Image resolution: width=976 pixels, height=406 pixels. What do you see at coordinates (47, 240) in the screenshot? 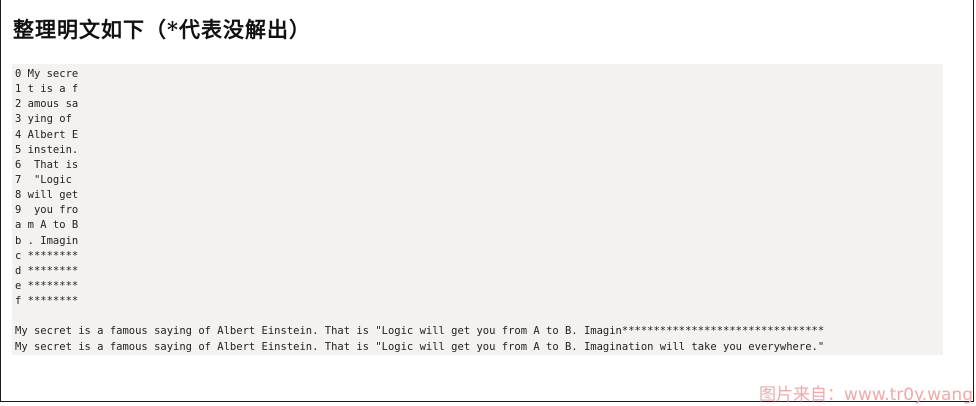
I see `row-b: b . Imagin` at bounding box center [47, 240].